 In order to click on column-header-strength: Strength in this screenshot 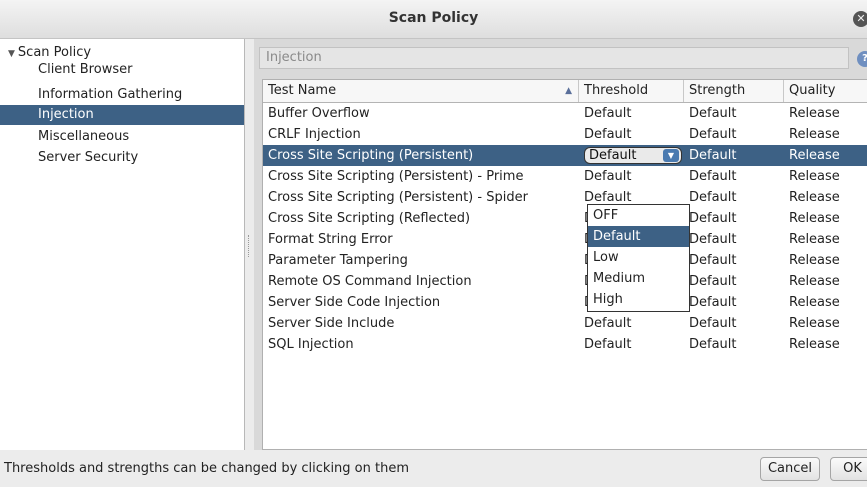, I will do `click(734, 91)`.